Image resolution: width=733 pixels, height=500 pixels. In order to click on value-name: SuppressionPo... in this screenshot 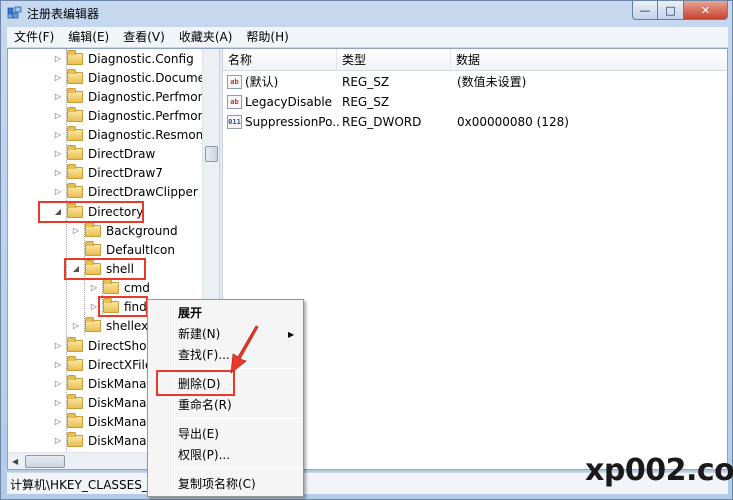, I will do `click(293, 122)`.